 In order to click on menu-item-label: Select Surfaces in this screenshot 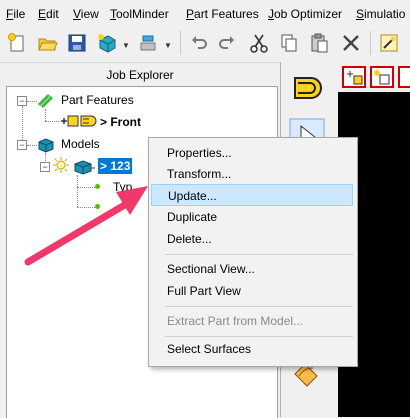, I will do `click(209, 349)`.